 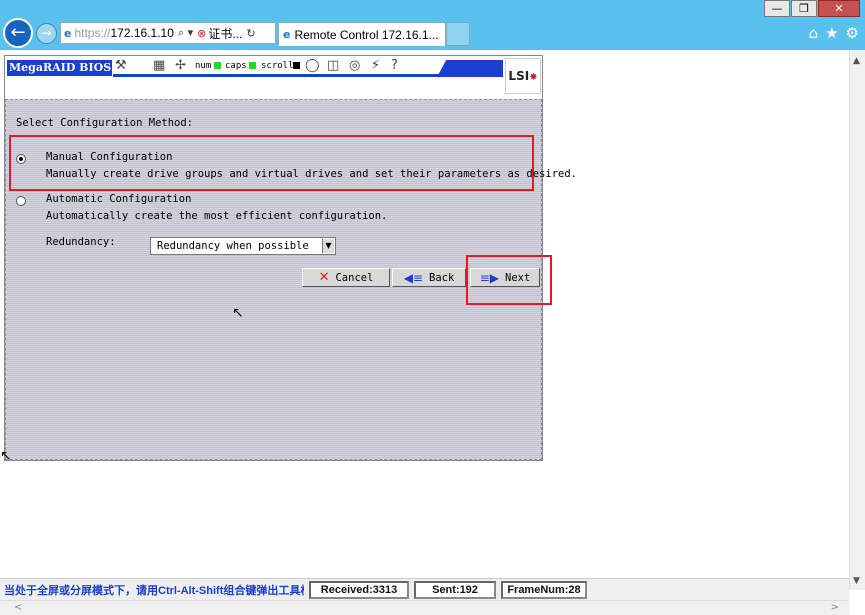 What do you see at coordinates (856, 581) in the screenshot?
I see `scroll-down-icon: ▼` at bounding box center [856, 581].